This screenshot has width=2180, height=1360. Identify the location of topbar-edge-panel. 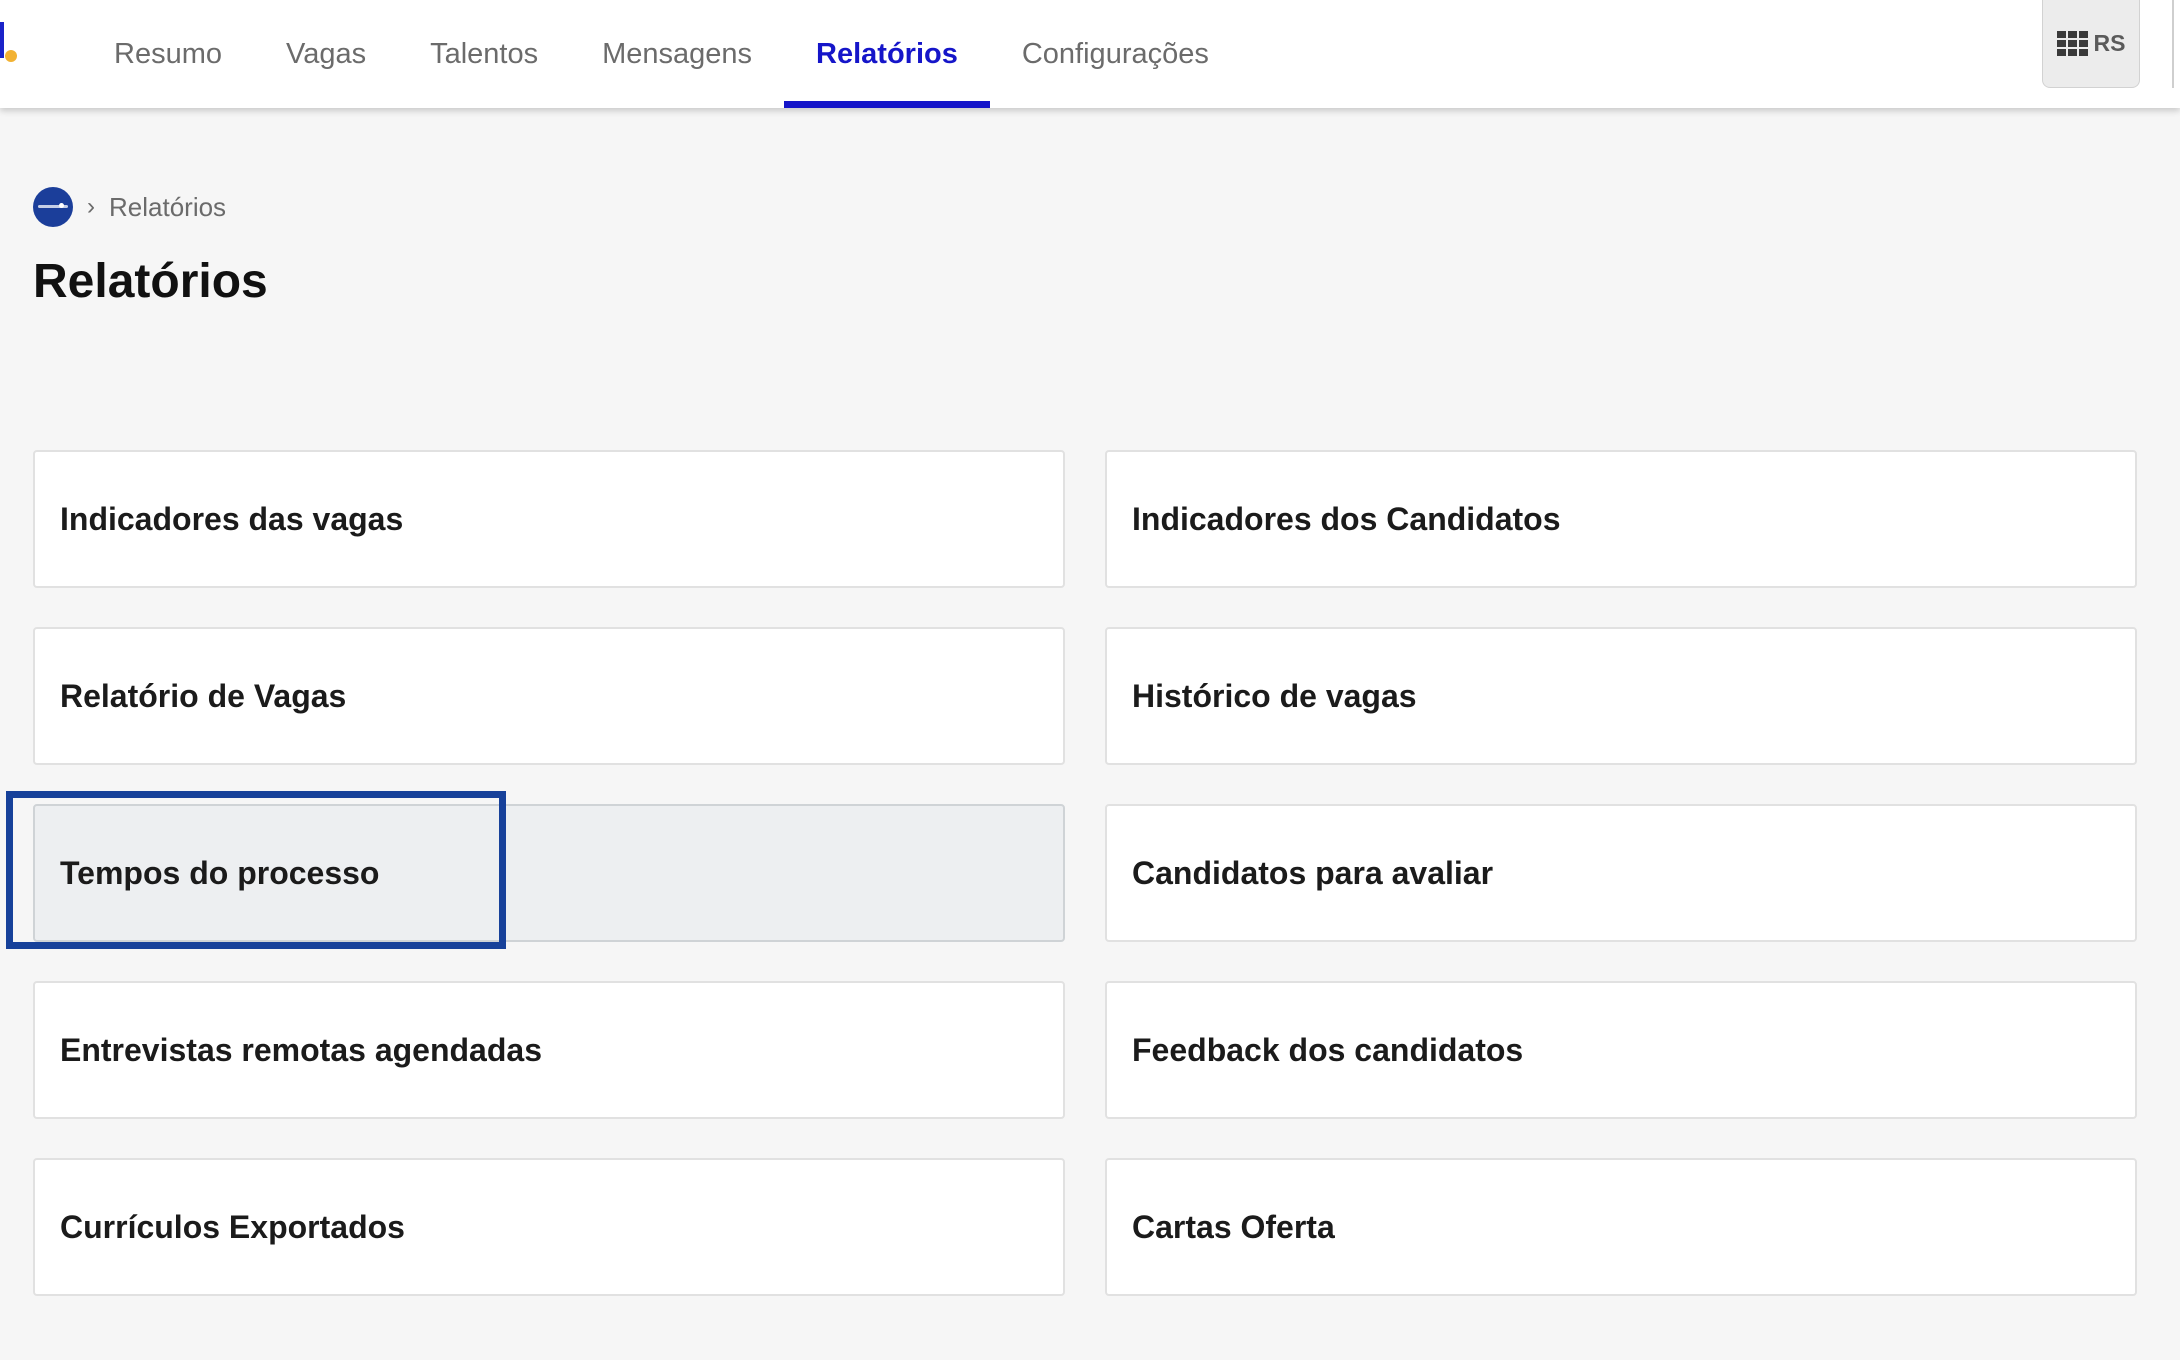
(2176, 44).